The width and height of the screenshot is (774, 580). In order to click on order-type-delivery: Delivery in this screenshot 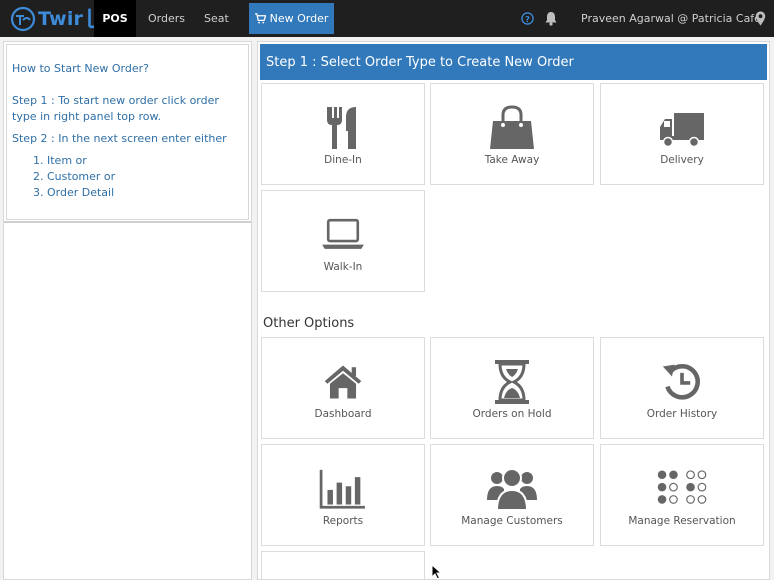, I will do `click(682, 134)`.